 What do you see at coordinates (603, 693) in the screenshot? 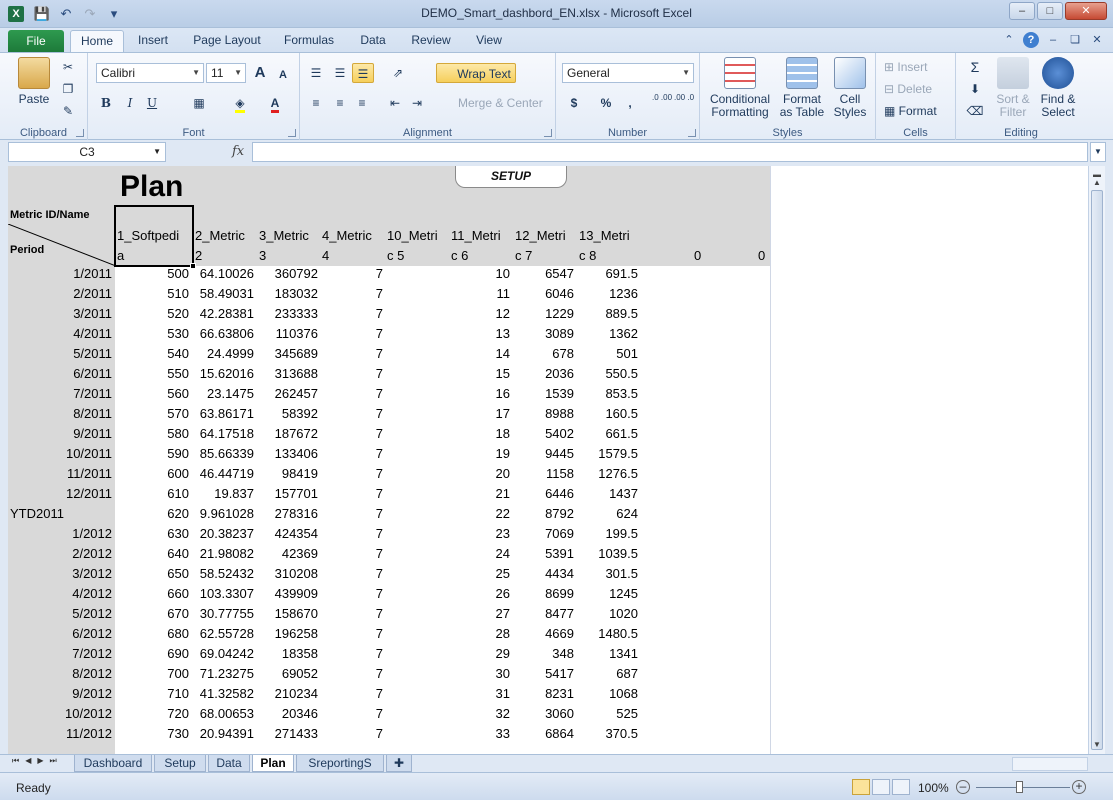
I see `value-cell: 1068` at bounding box center [603, 693].